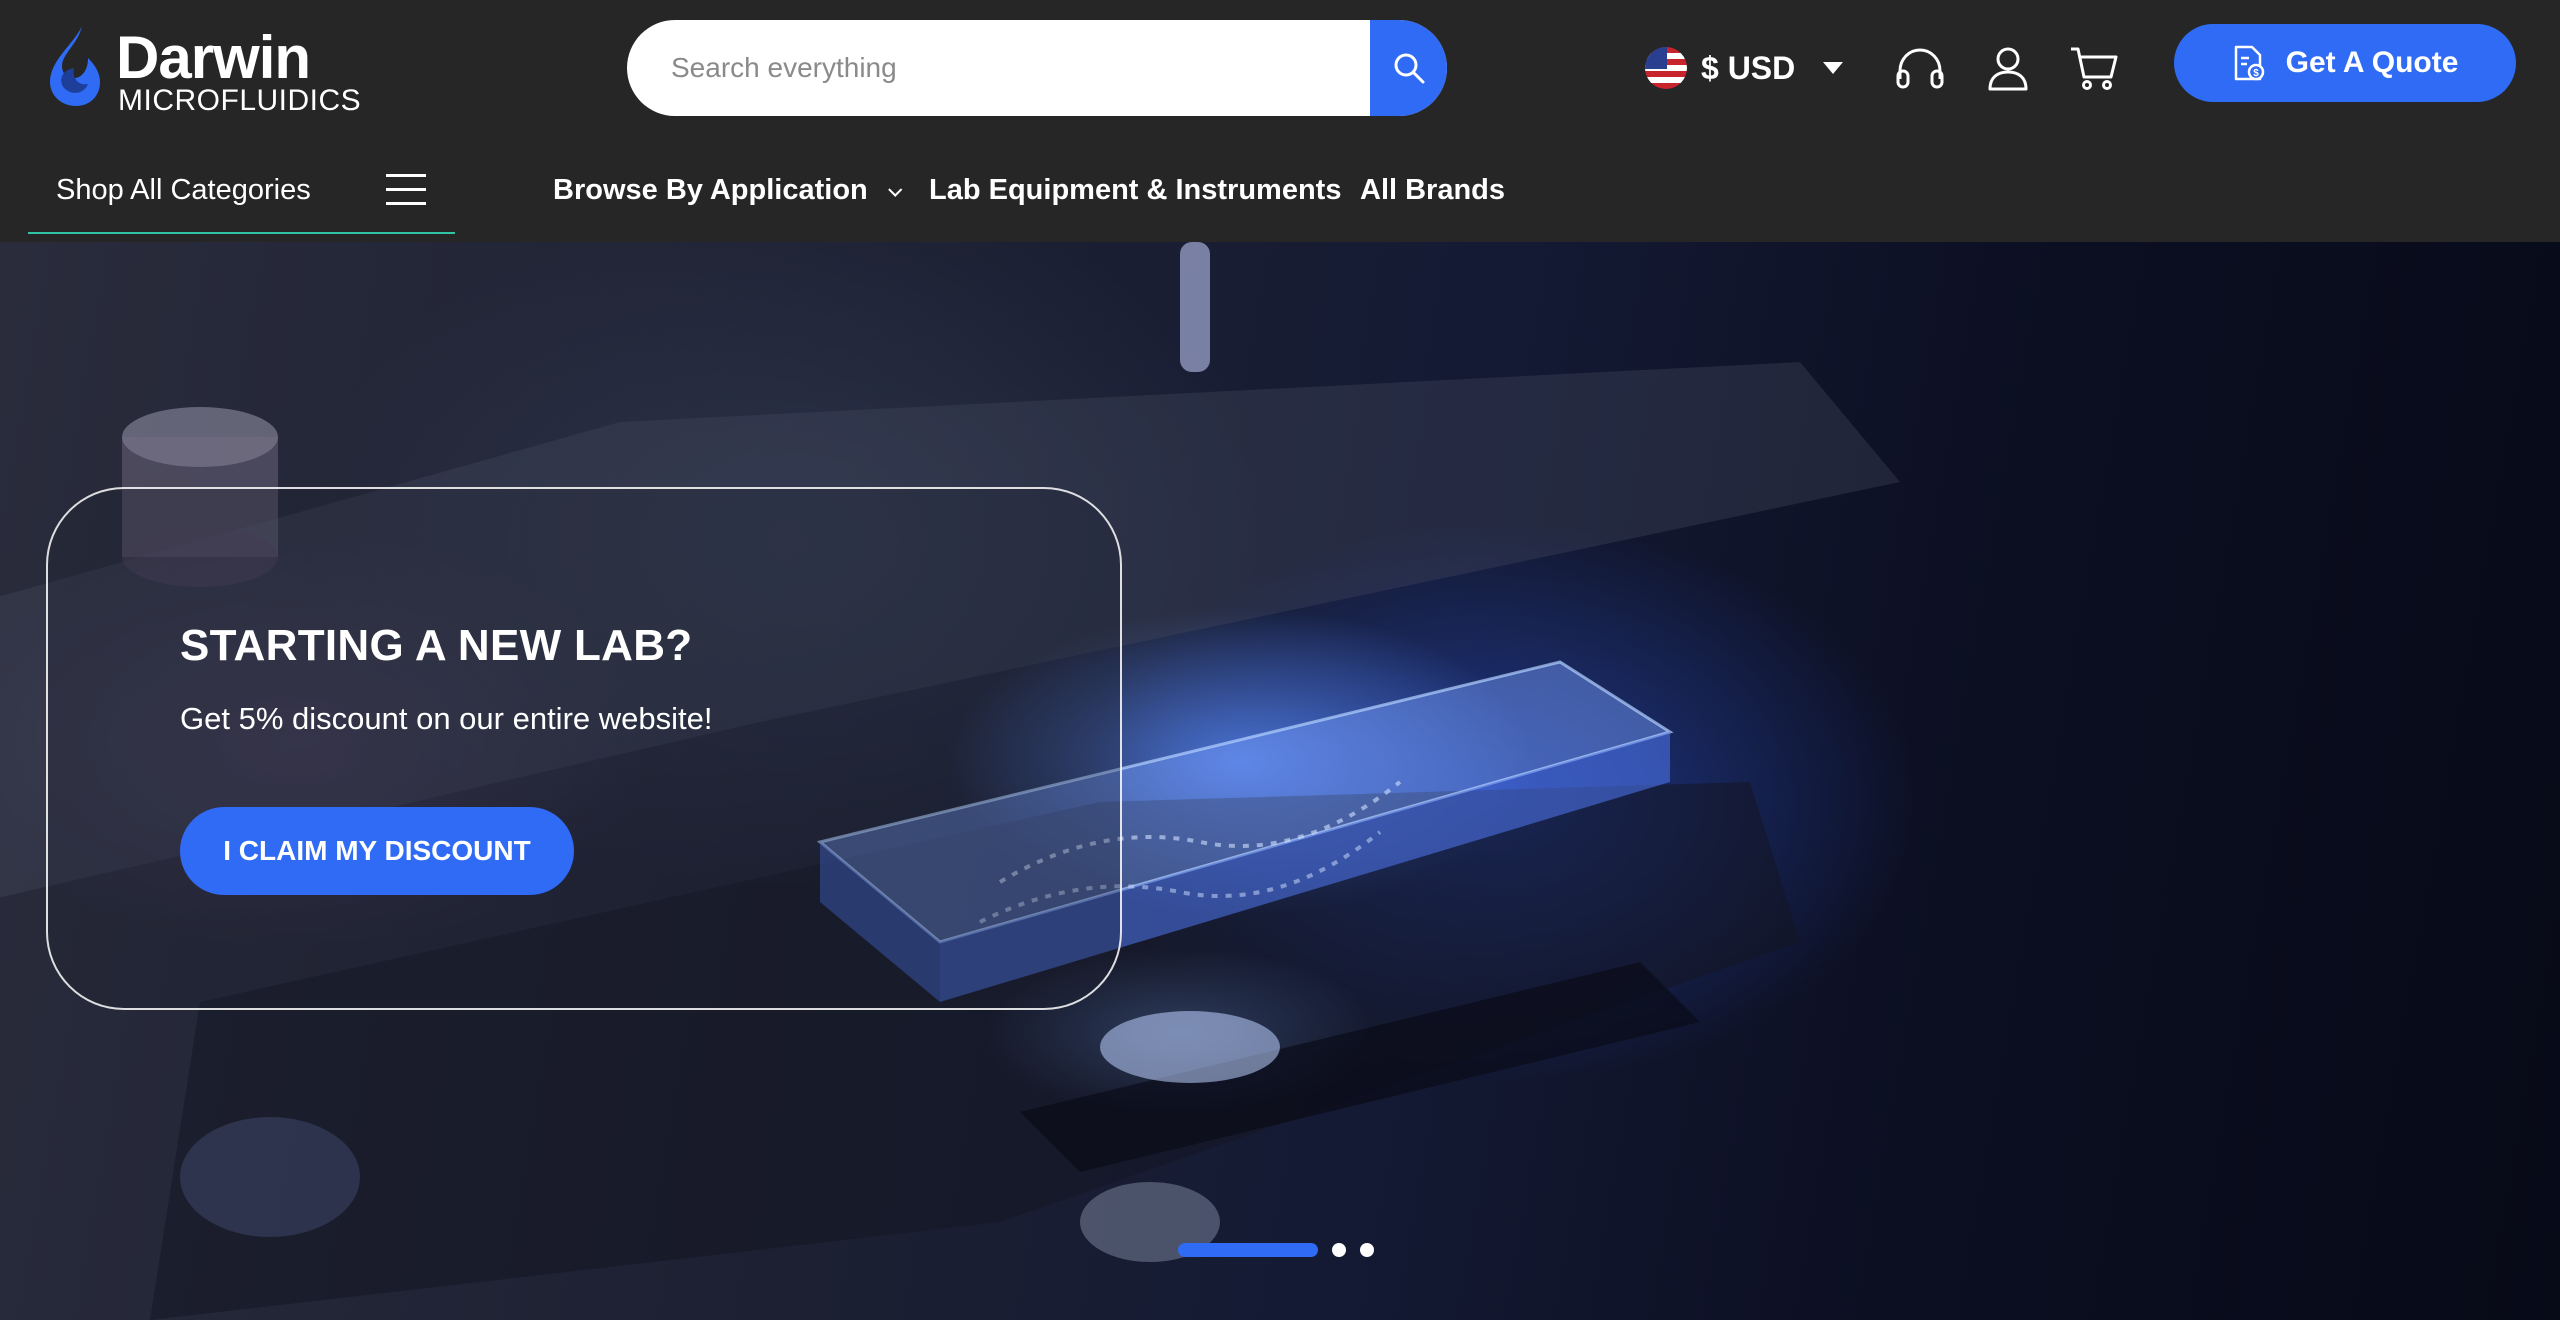  What do you see at coordinates (406, 190) in the screenshot?
I see `hamburger-menu-icon` at bounding box center [406, 190].